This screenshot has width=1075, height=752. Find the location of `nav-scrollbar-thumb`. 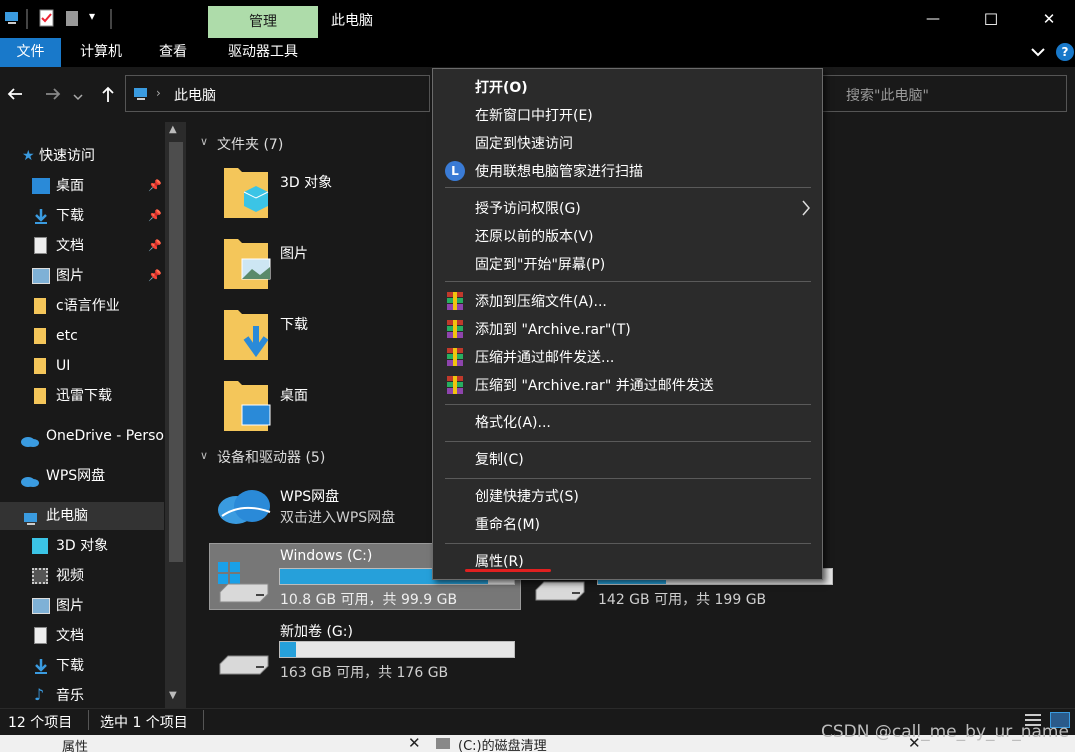

nav-scrollbar-thumb is located at coordinates (176, 352).